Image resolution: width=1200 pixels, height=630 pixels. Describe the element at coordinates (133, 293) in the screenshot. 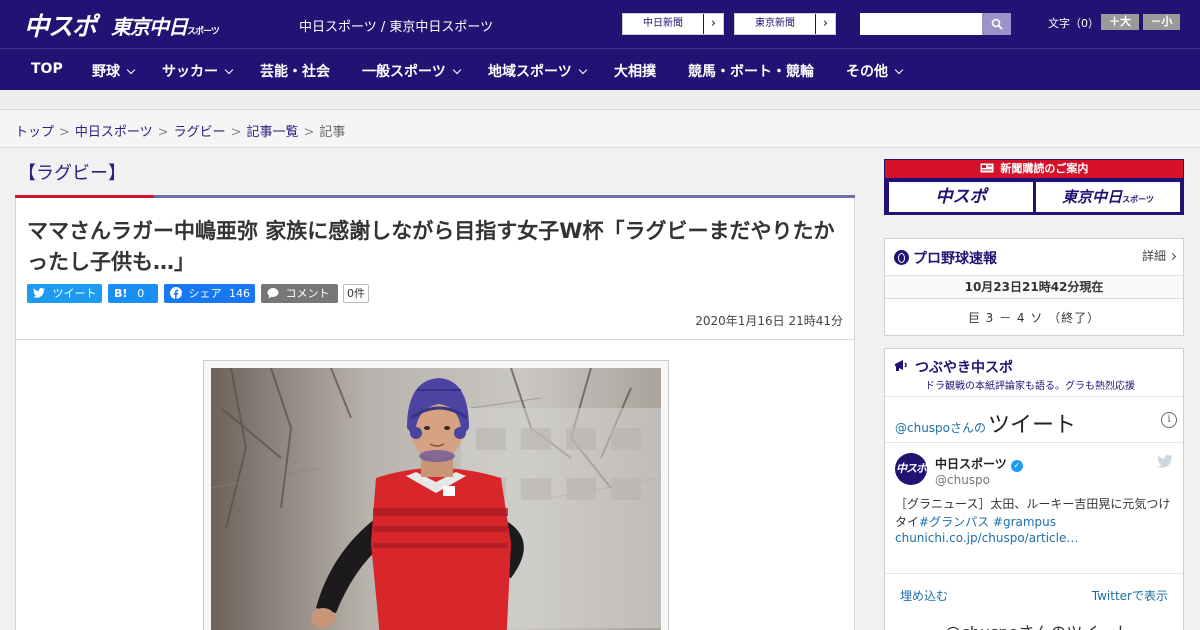

I see `hatena-bookmark-button: B! 0` at that location.